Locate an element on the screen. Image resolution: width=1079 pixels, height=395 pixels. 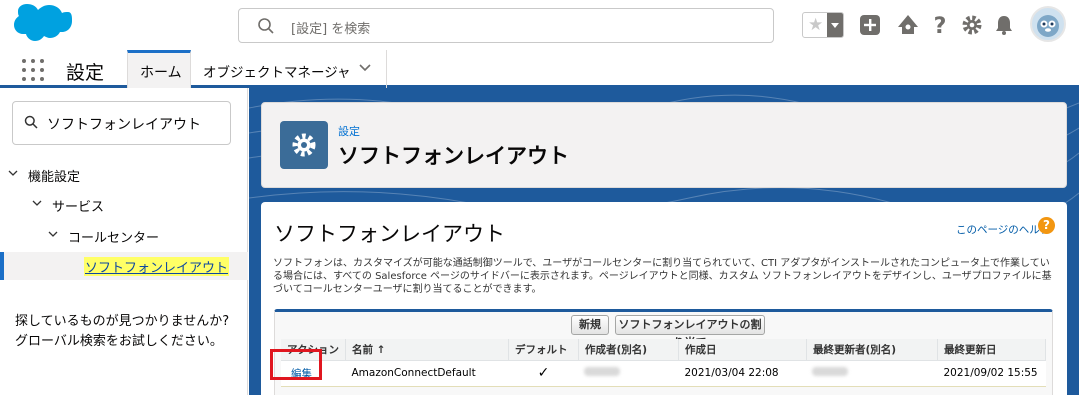
favorites-button: ★ is located at coordinates (823, 25).